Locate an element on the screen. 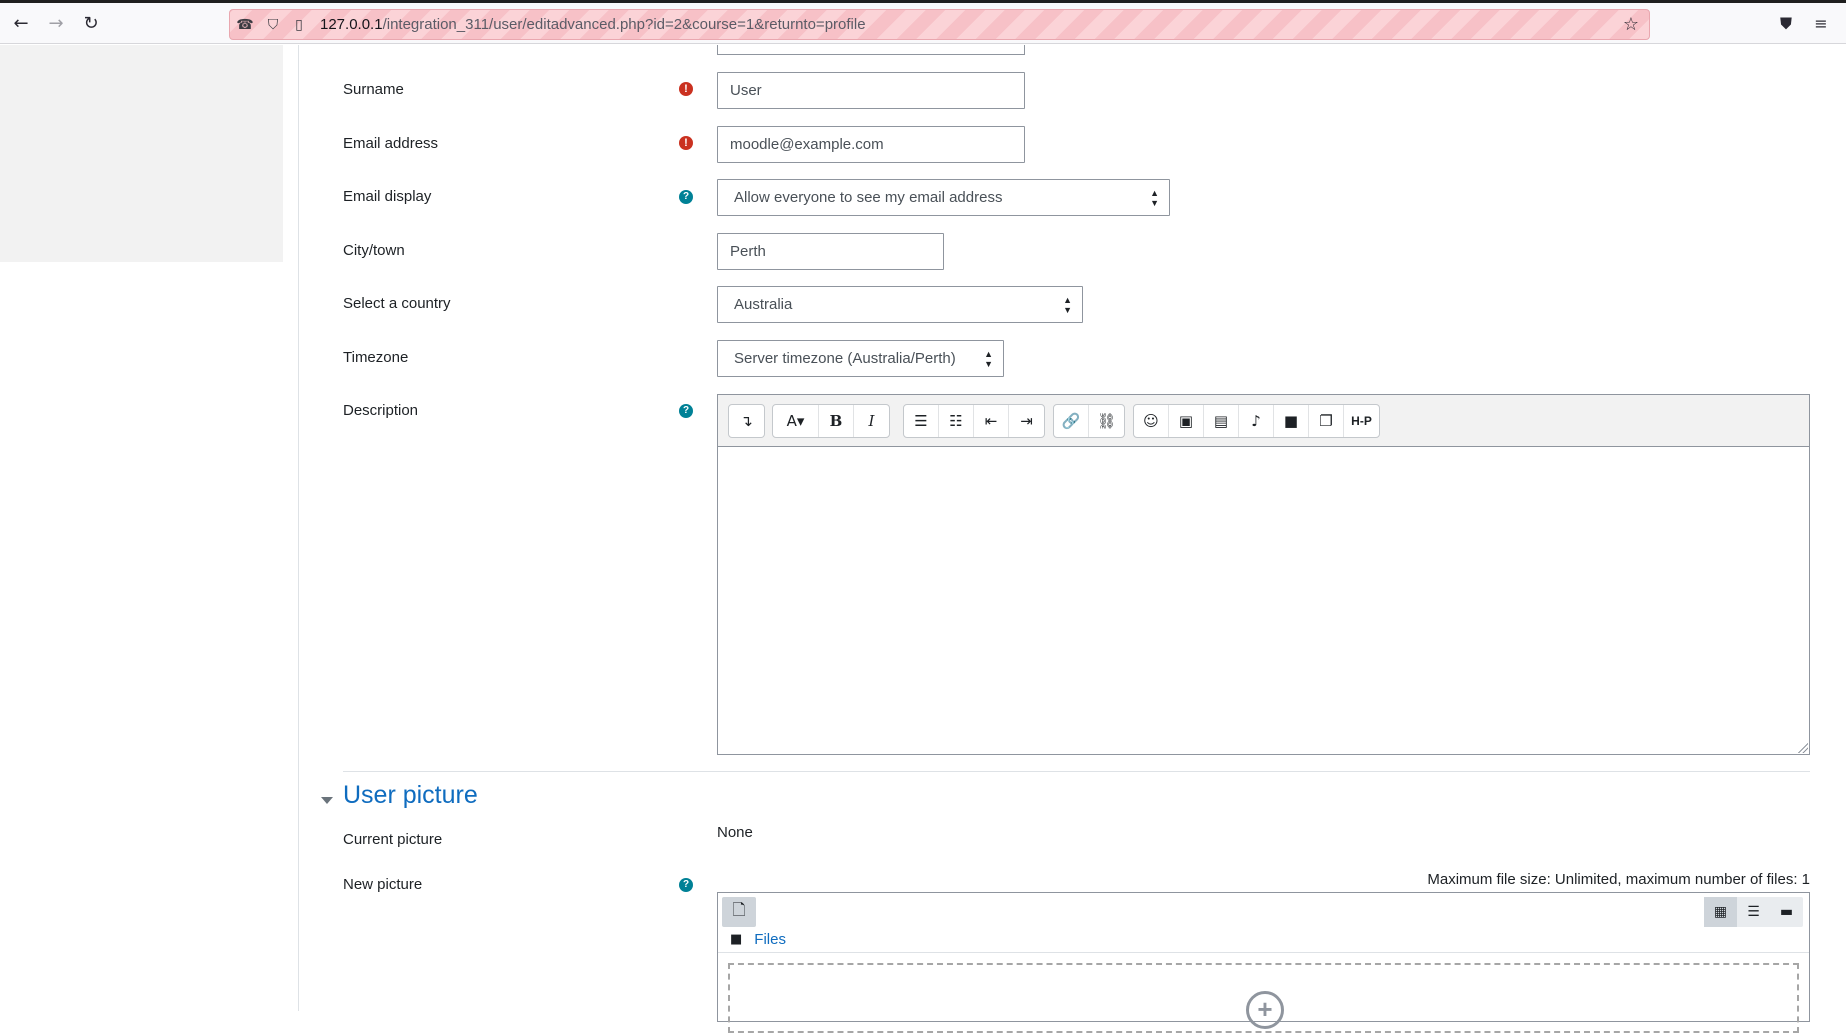  timezone-value: Server timezone (Australia/Perth) is located at coordinates (845, 358).